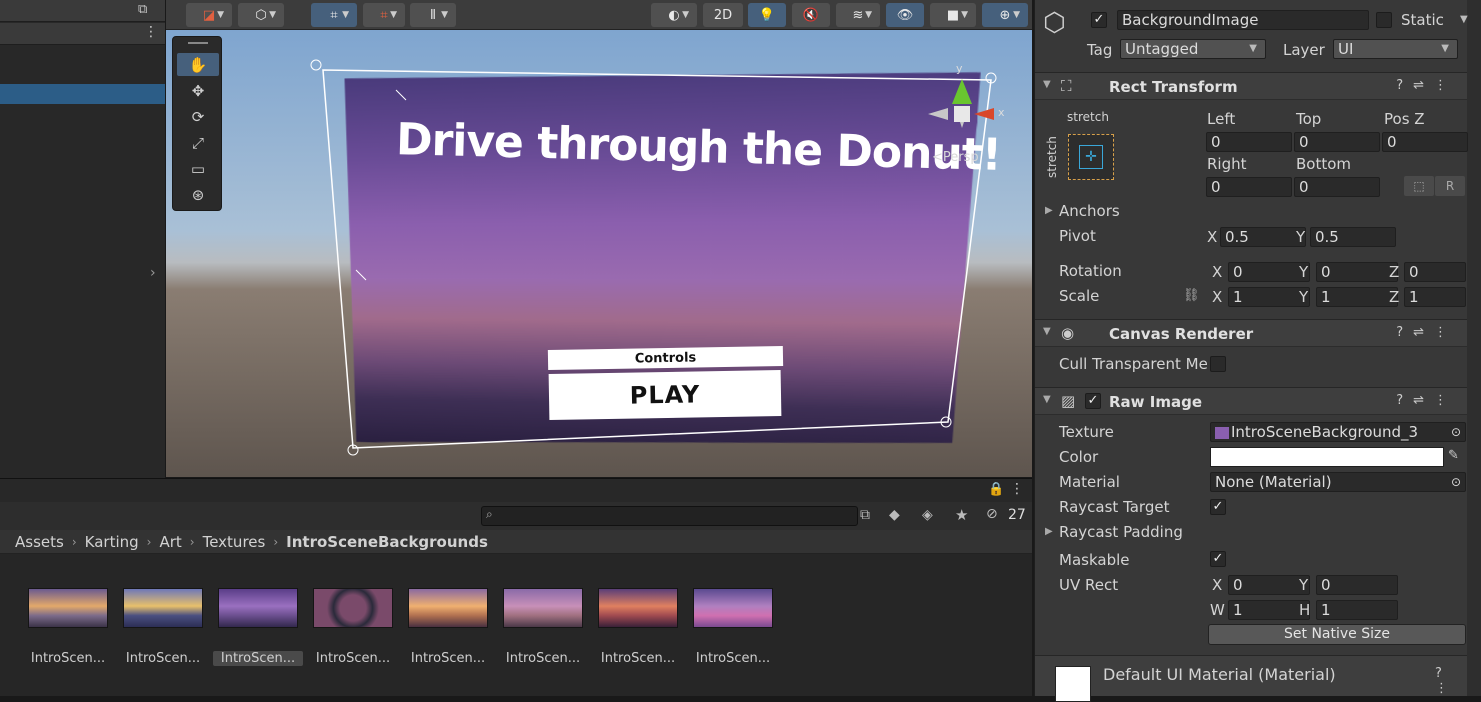 The height and width of the screenshot is (702, 1481). What do you see at coordinates (433, 15) in the screenshot?
I see `increment-snap-button: ⦀ ▼` at bounding box center [433, 15].